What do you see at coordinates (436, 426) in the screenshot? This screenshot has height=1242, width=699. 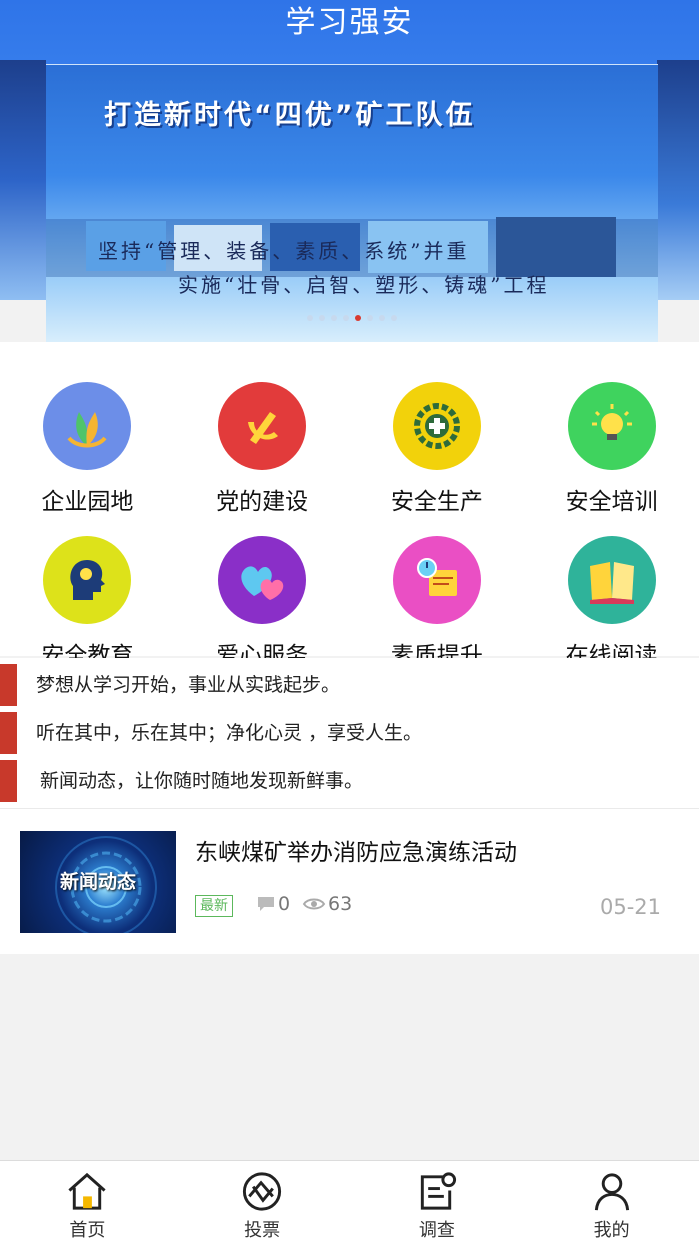 I see `safety-gear-icon` at bounding box center [436, 426].